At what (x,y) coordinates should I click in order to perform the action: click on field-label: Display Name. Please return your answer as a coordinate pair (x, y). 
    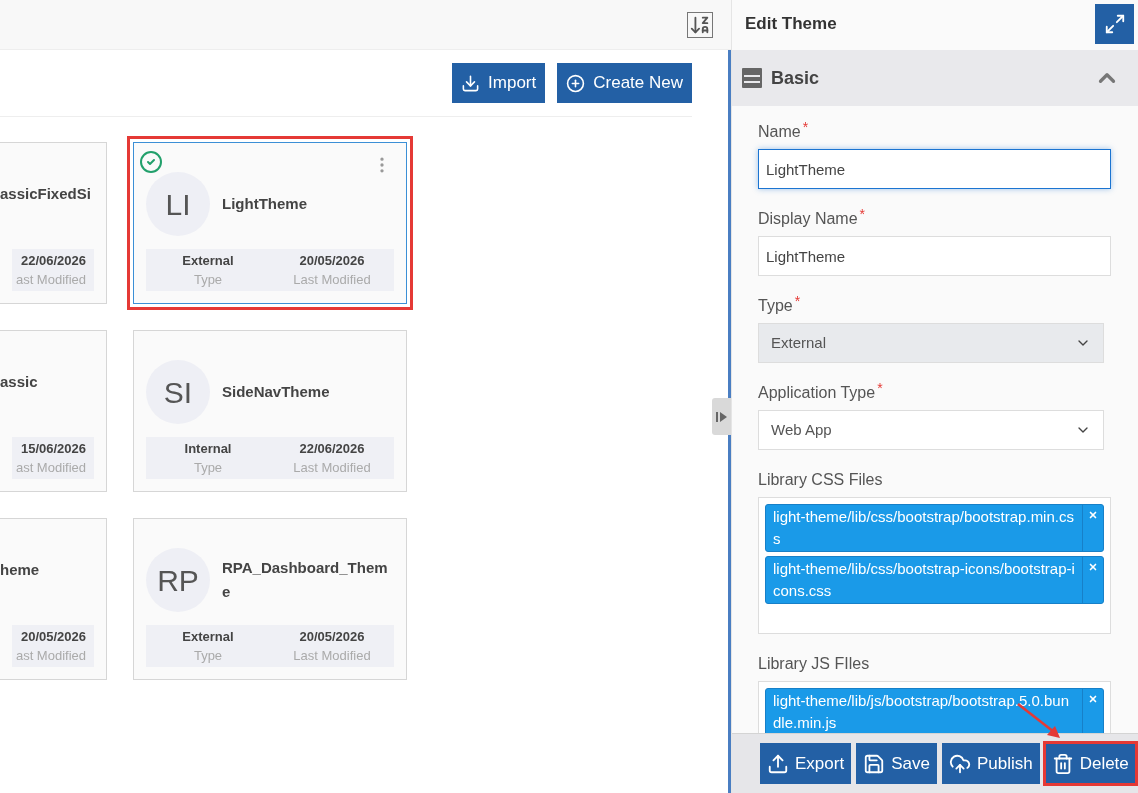
    Looking at the image, I should click on (808, 219).